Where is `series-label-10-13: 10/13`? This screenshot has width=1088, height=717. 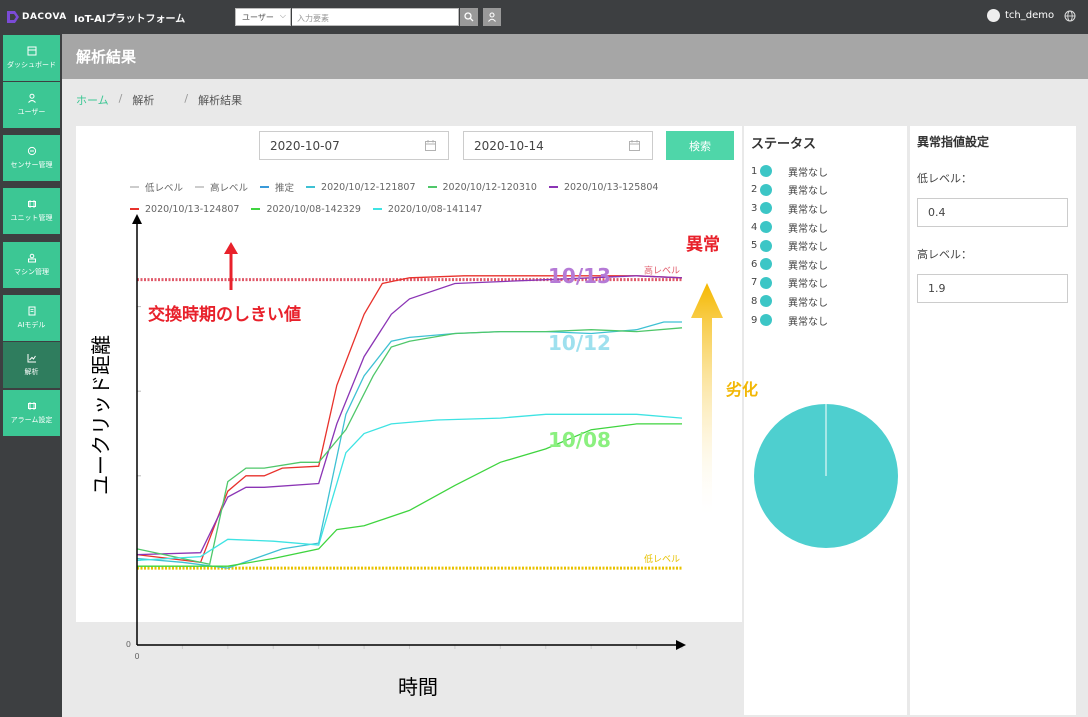
series-label-10-13: 10/13 is located at coordinates (579, 276).